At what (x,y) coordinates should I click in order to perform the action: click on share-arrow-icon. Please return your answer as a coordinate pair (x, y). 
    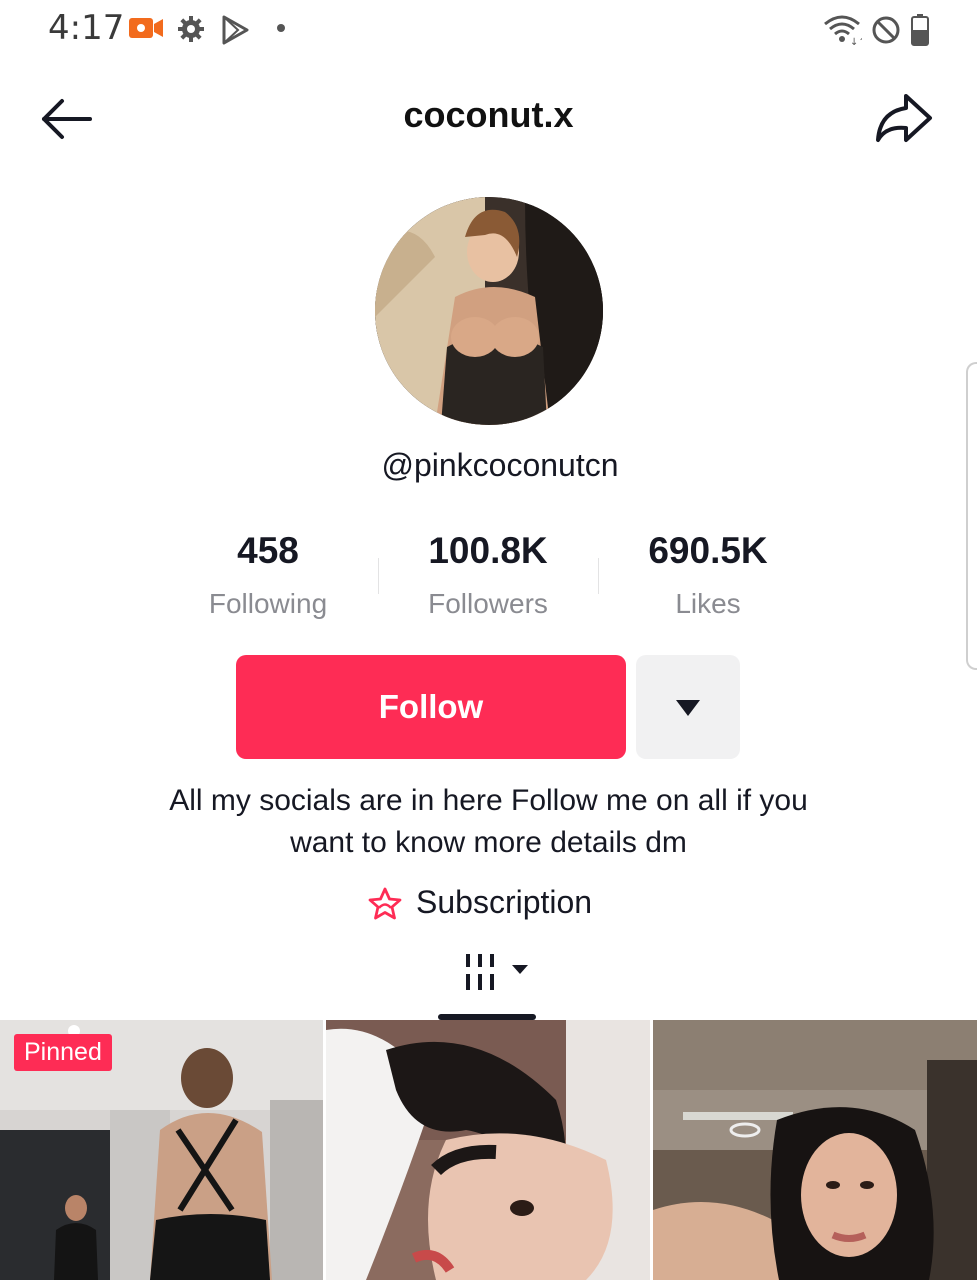
    Looking at the image, I should click on (904, 118).